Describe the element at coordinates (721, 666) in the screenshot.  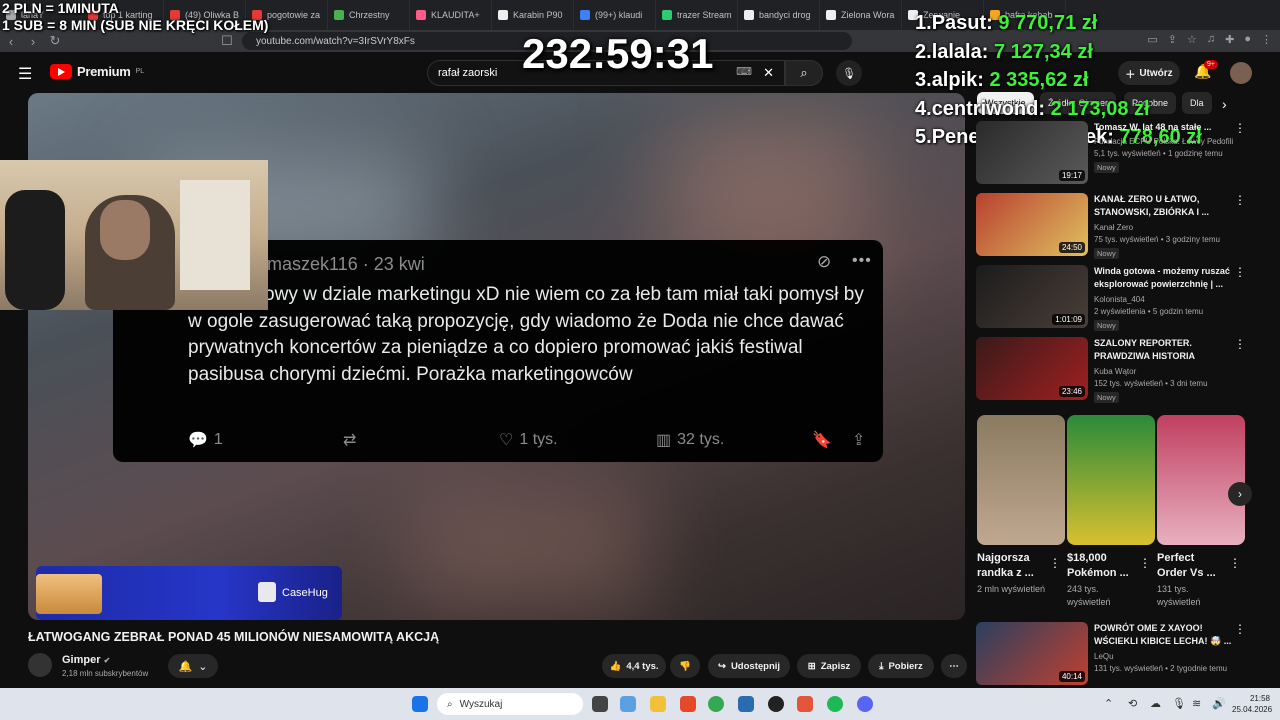
I see `share-arrow-icon: ↪` at that location.